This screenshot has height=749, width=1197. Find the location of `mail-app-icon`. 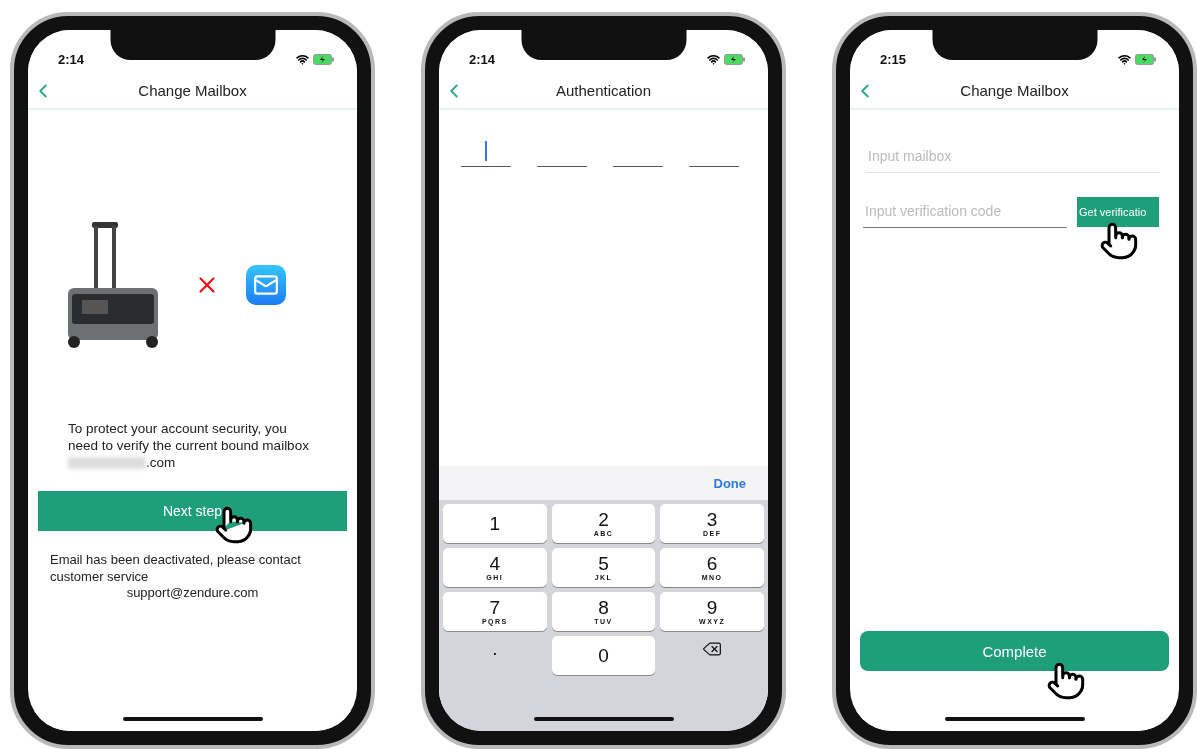

mail-app-icon is located at coordinates (266, 285).